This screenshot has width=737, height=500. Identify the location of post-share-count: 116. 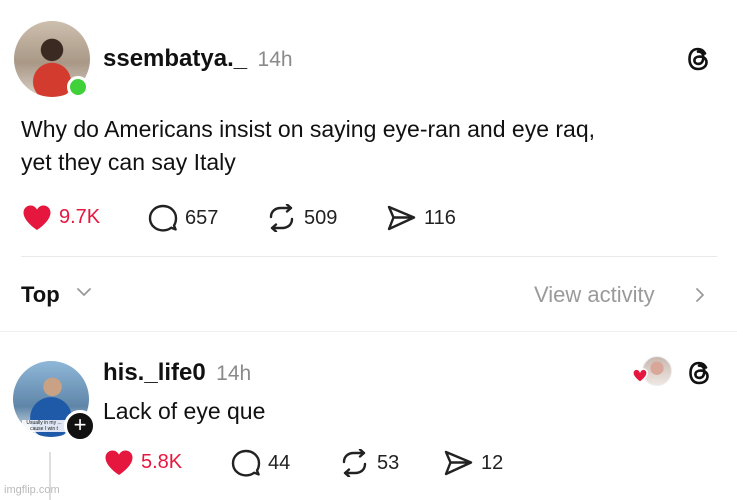
(440, 217).